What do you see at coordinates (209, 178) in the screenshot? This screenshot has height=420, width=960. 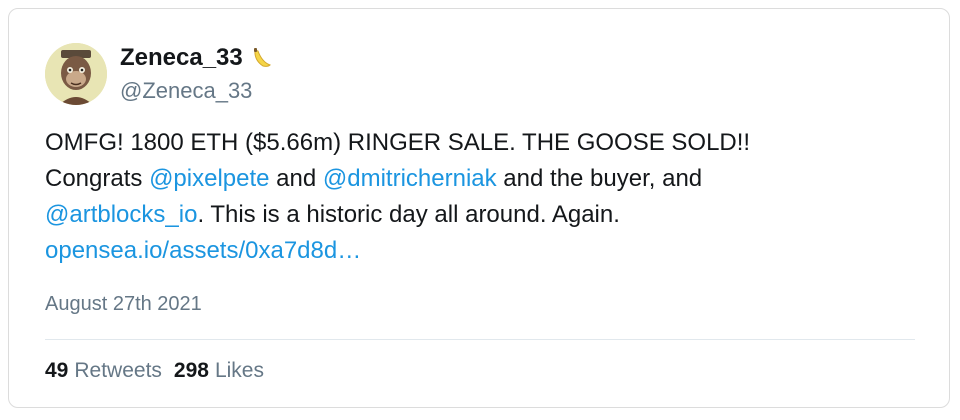 I see `mention-pixelpete-link: @pixelpete` at bounding box center [209, 178].